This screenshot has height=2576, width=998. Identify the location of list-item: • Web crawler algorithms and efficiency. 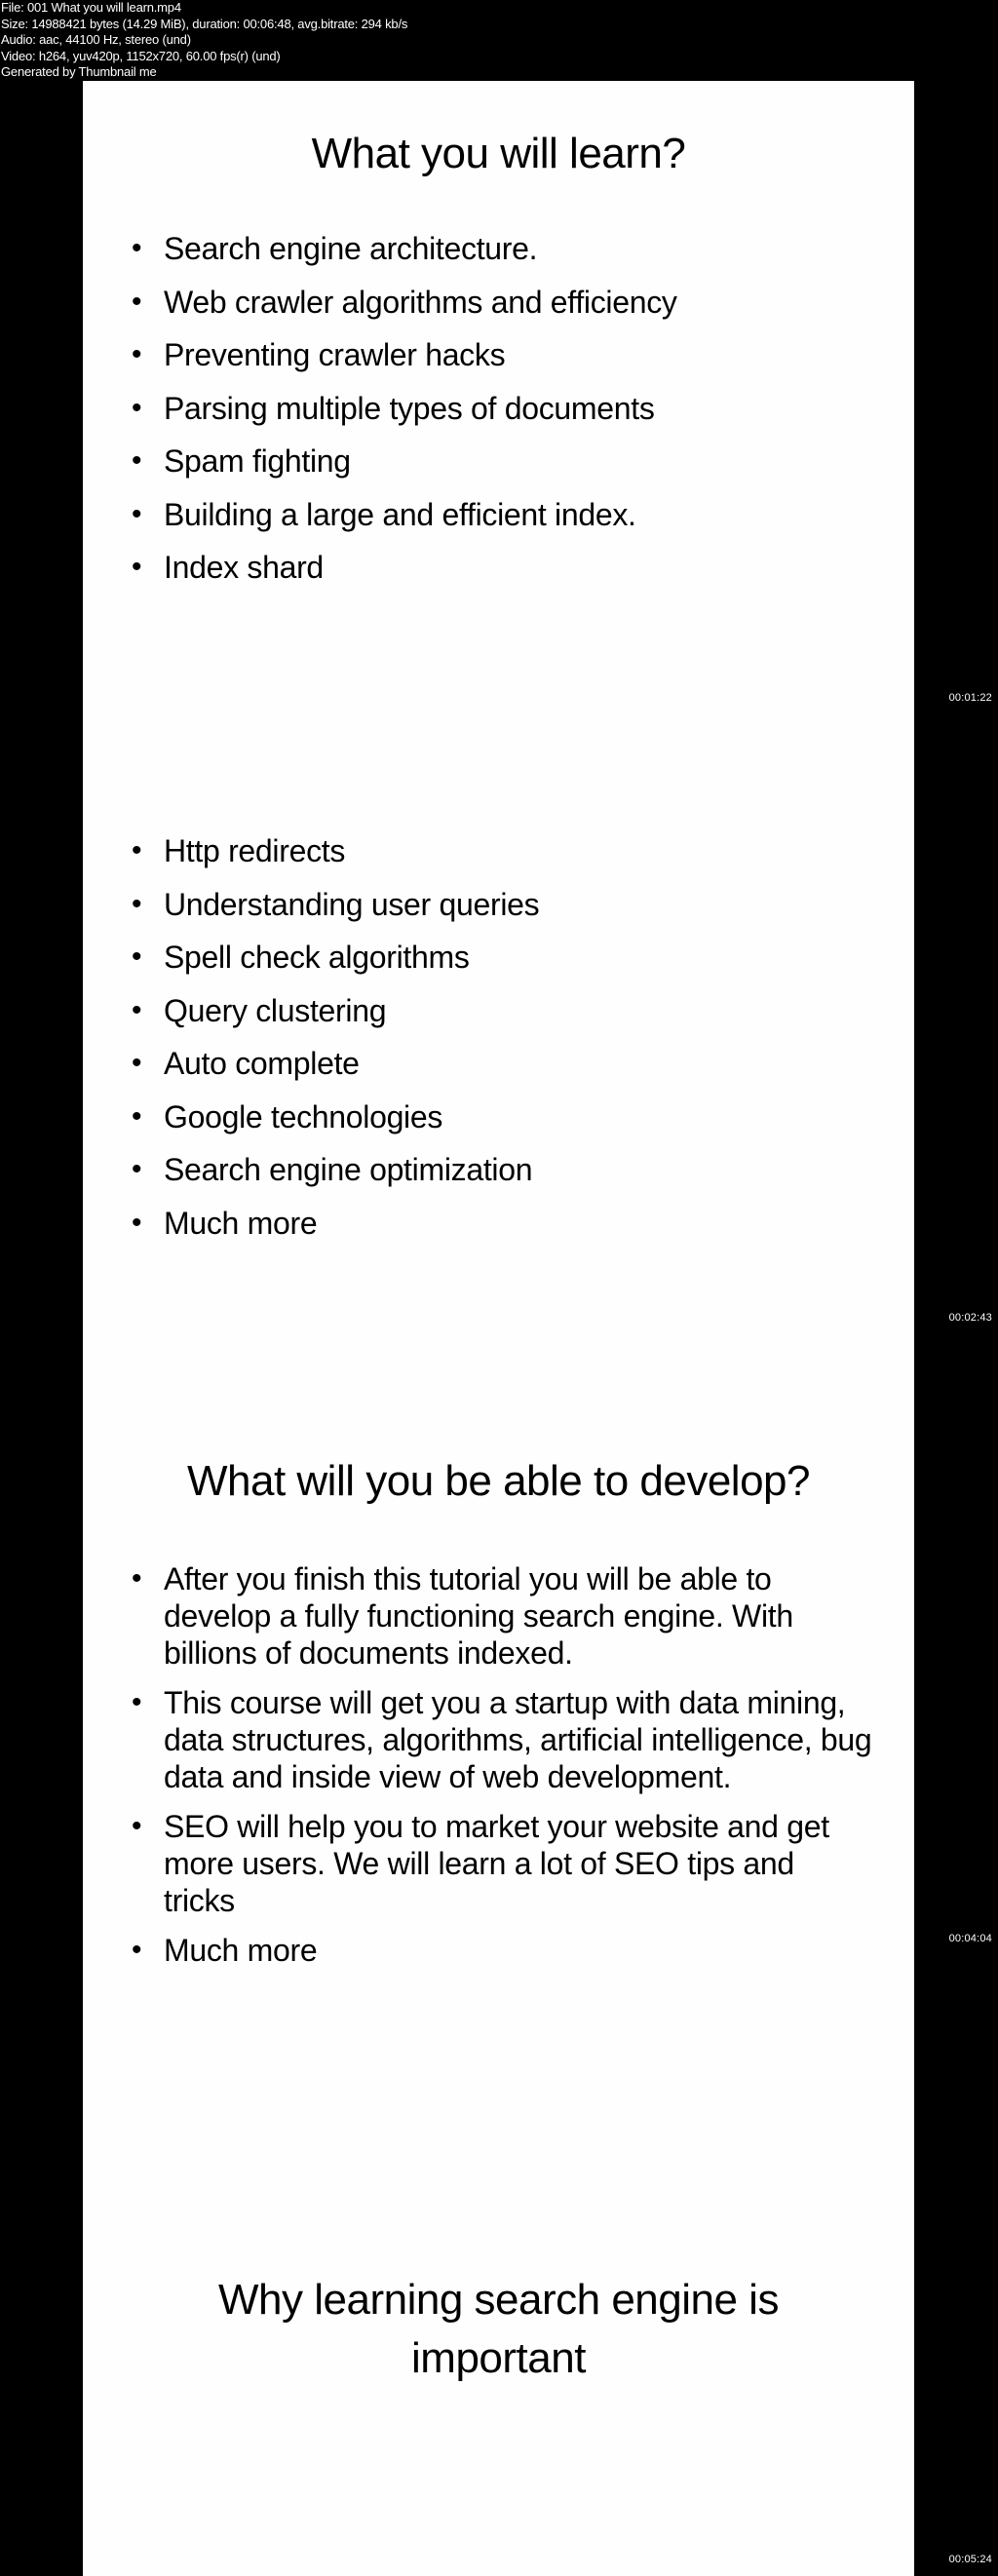
(404, 302).